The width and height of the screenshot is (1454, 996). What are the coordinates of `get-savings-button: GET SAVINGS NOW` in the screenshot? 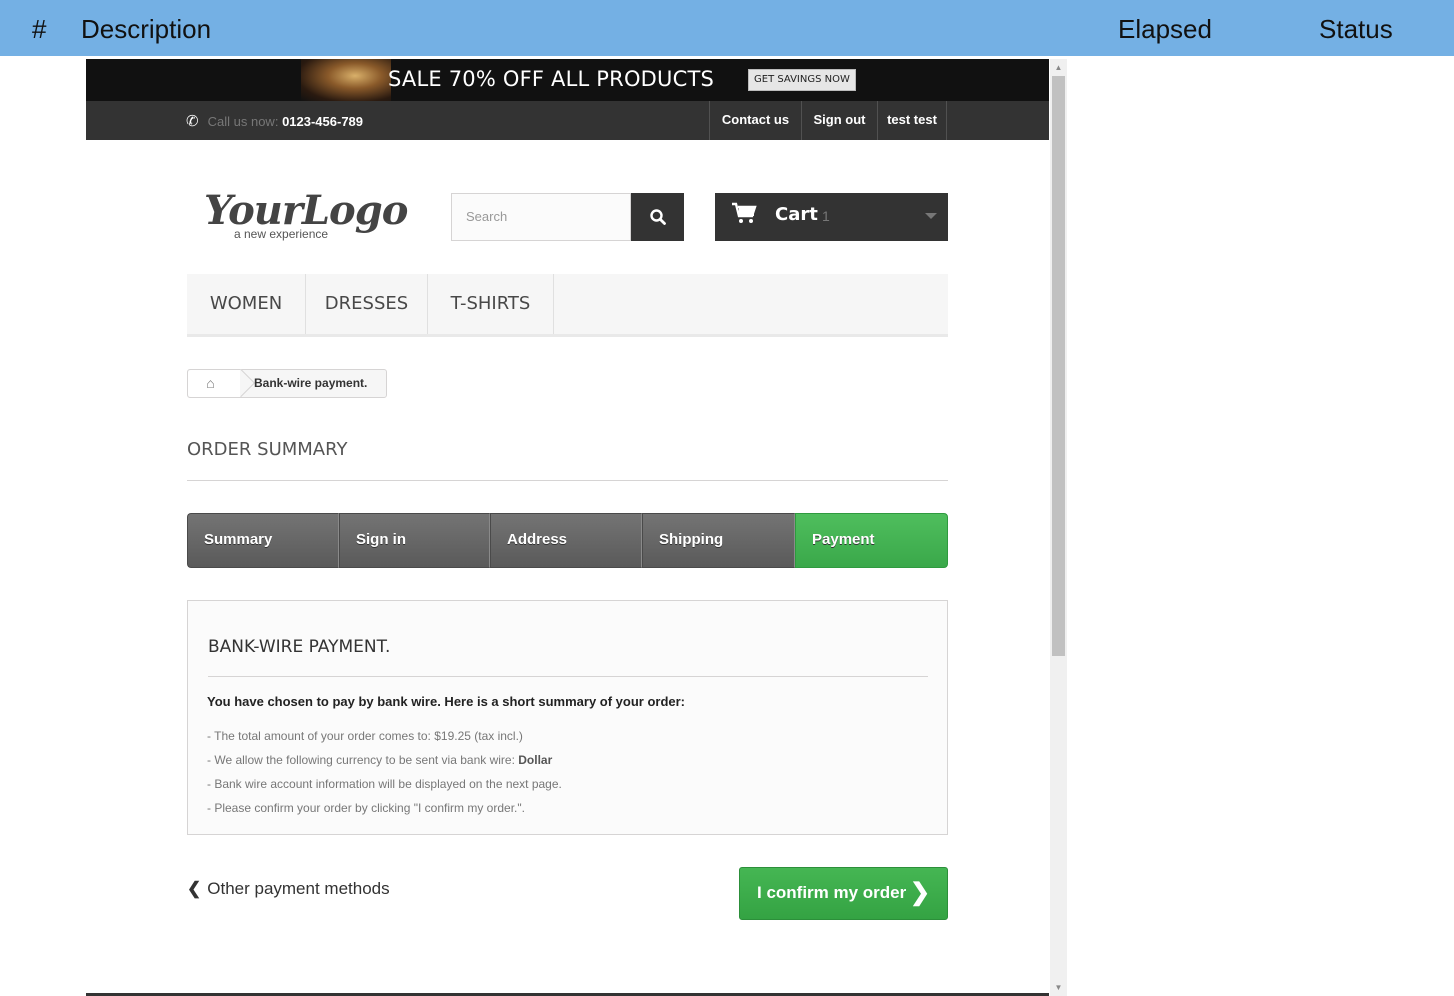 It's located at (802, 80).